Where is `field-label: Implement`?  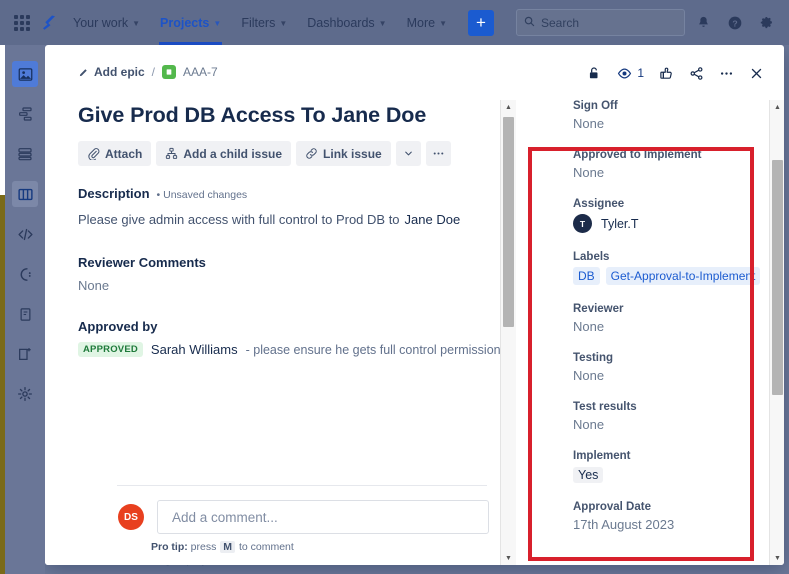 field-label: Implement is located at coordinates (602, 456).